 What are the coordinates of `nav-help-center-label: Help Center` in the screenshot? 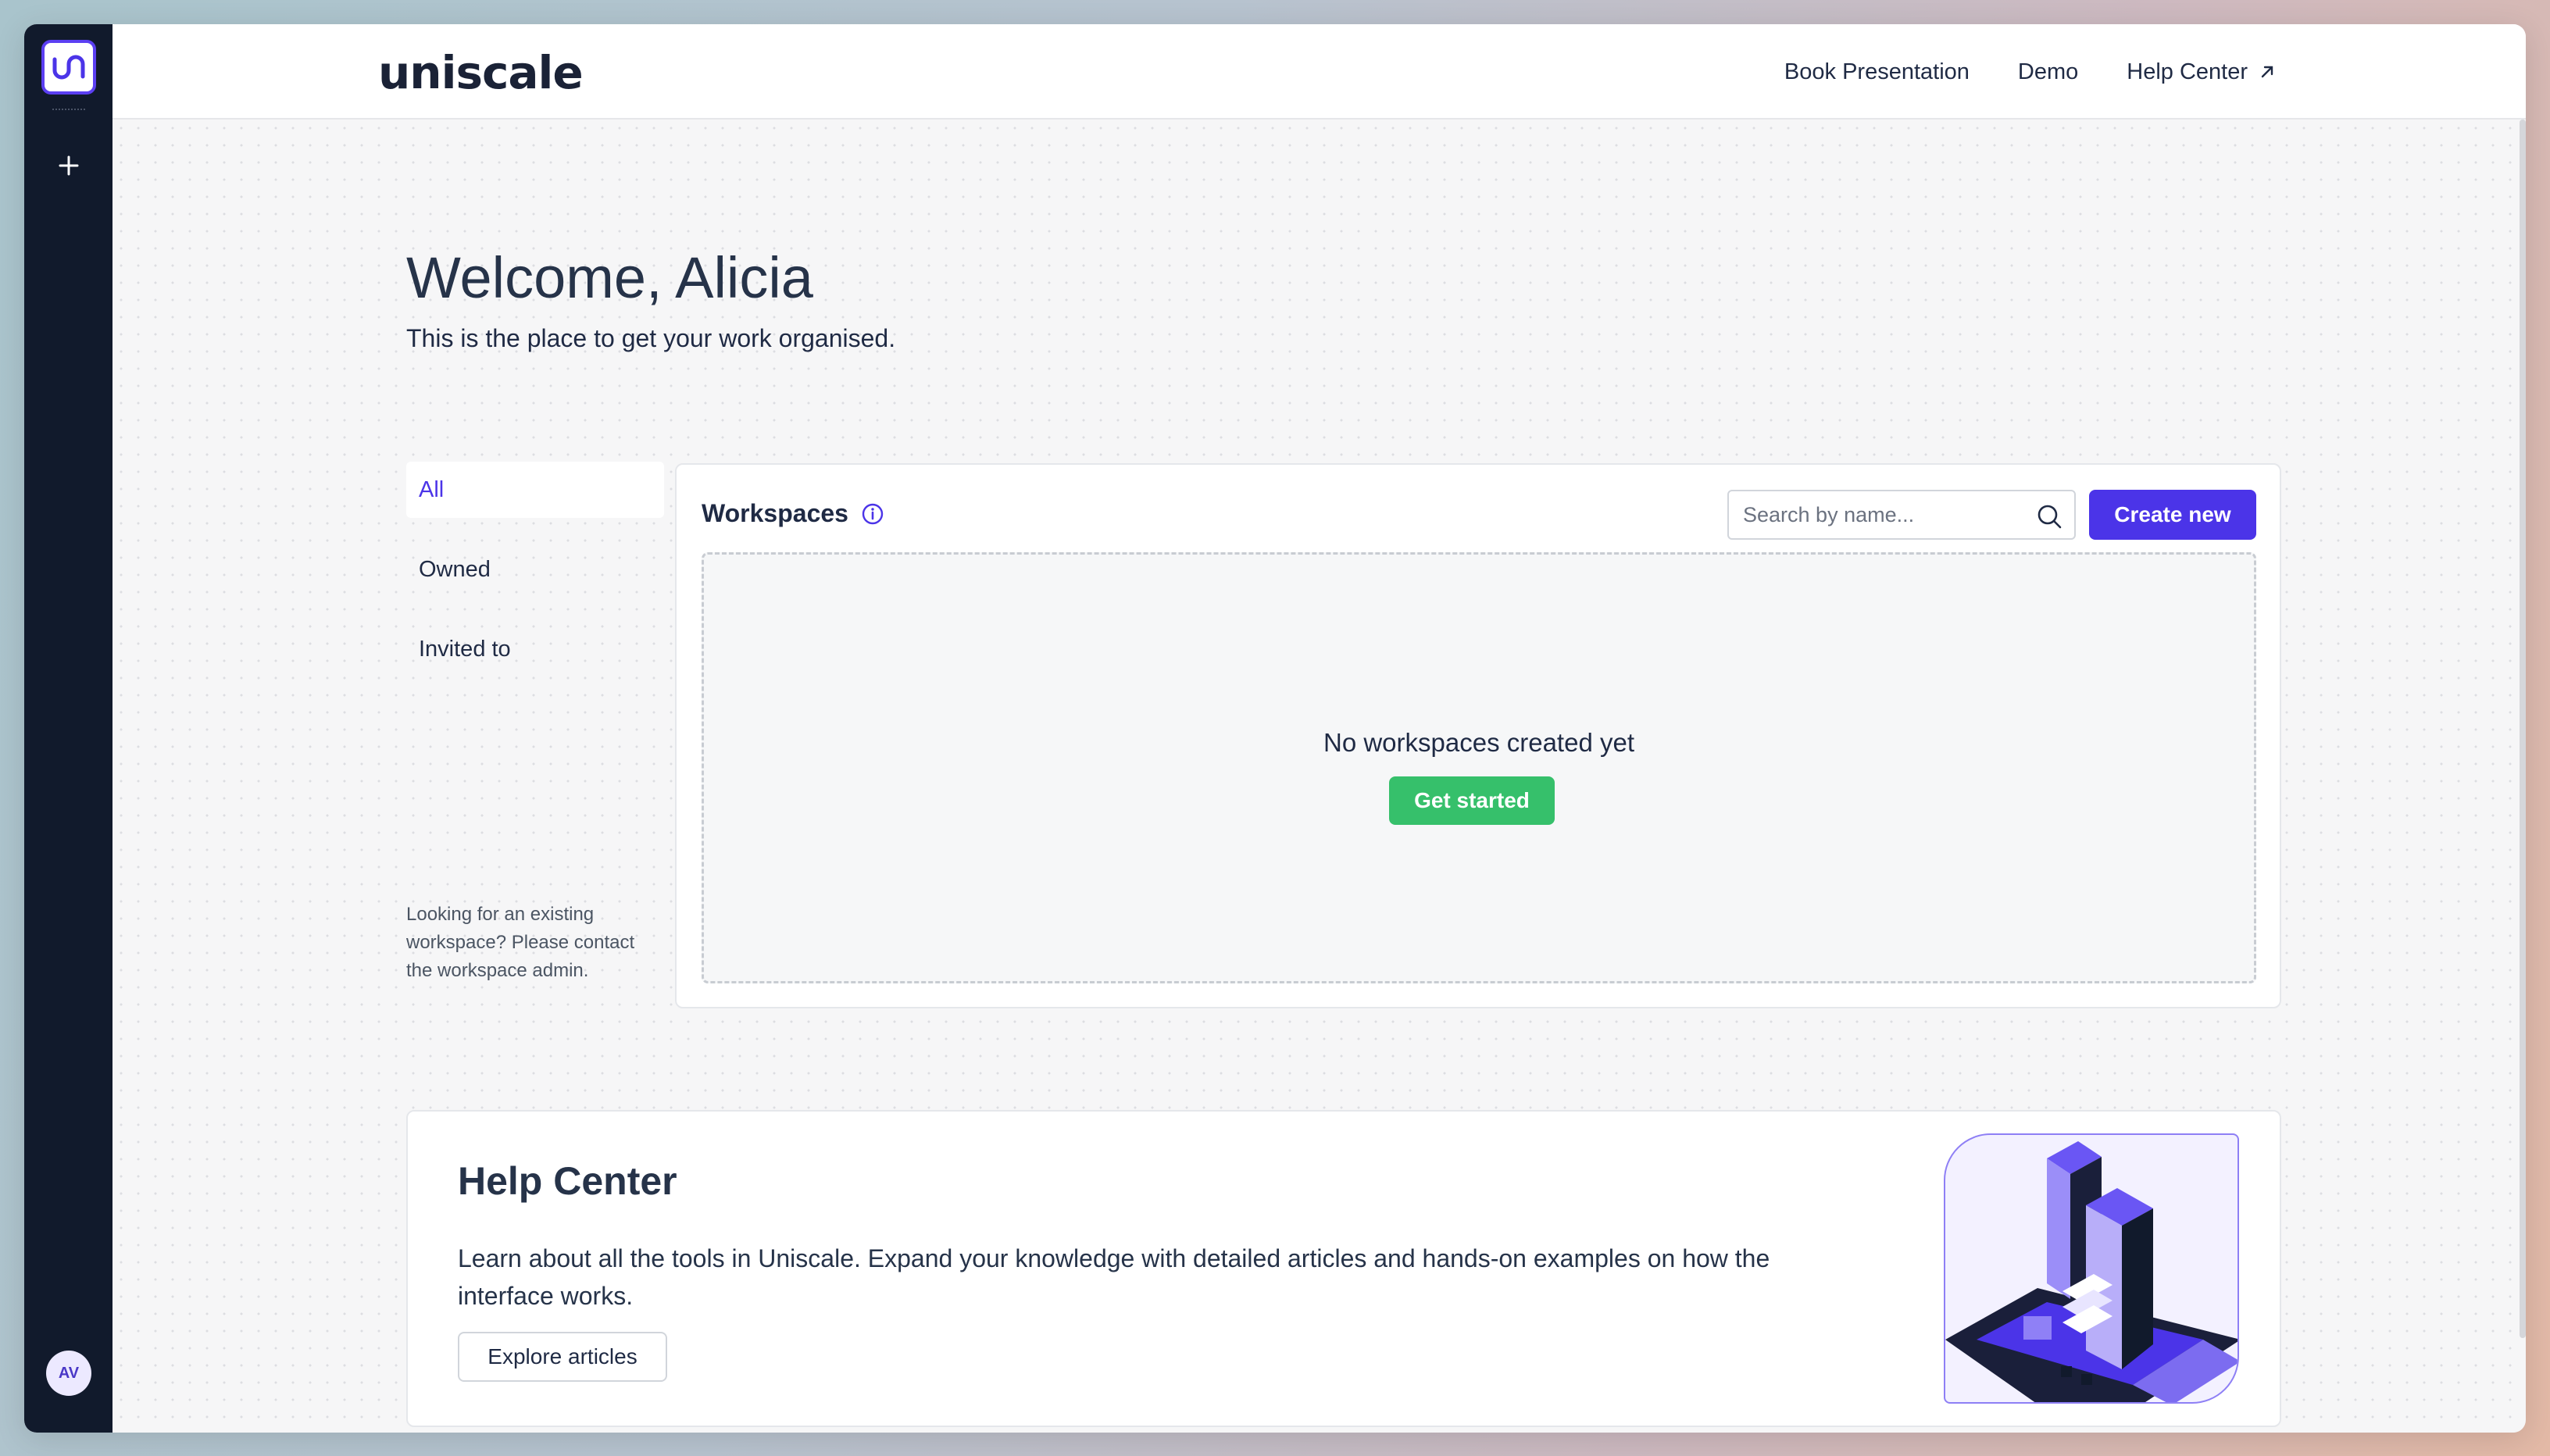 It's located at (2187, 71).